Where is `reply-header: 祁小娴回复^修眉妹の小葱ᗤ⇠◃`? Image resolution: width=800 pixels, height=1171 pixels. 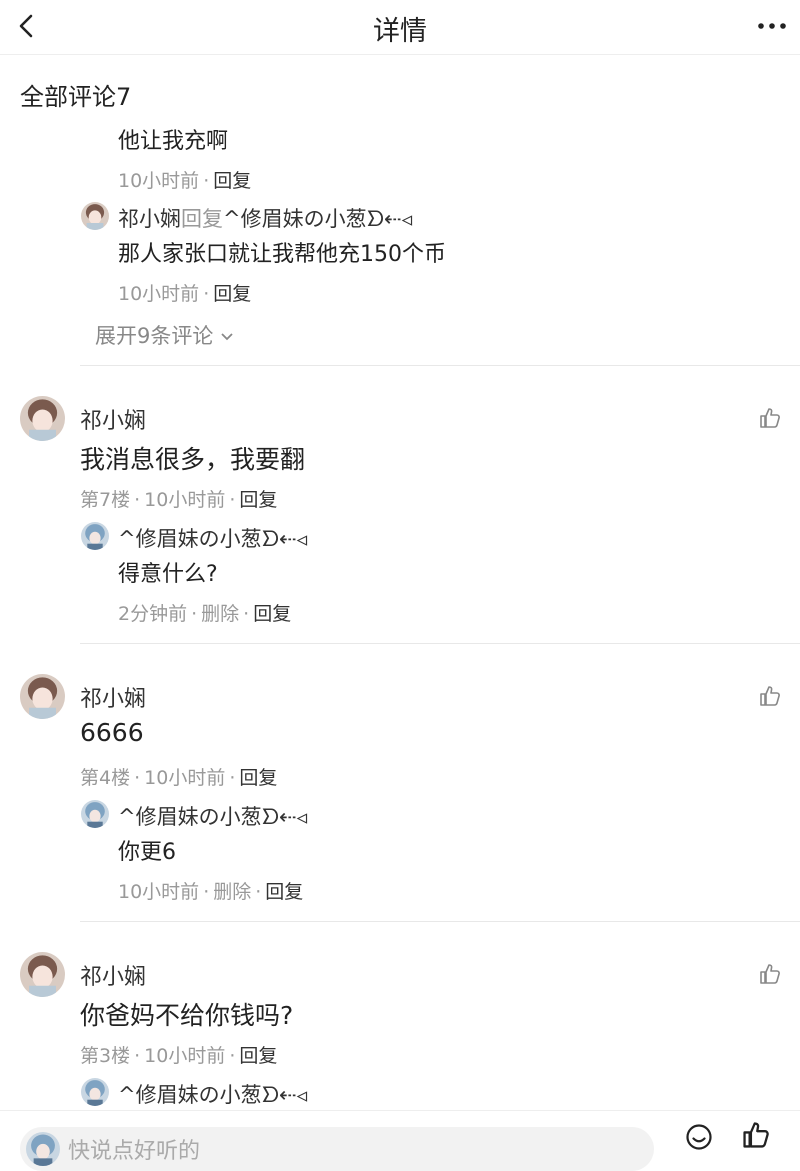
reply-header: 祁小娴回复^修眉妹の小葱ᗤ⇠◃ is located at coordinates (265, 218).